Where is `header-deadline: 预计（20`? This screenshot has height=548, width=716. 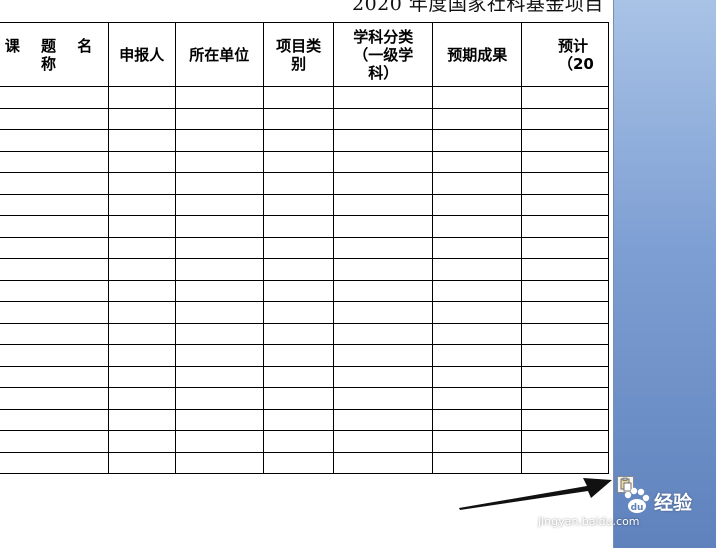 header-deadline: 预计（20 is located at coordinates (565, 54).